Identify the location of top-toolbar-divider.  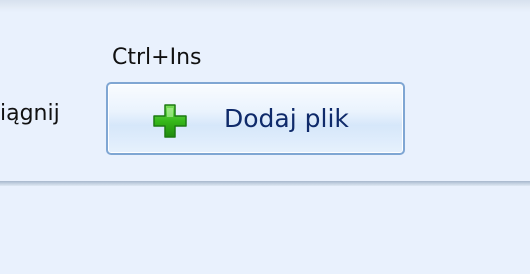
(265, 6).